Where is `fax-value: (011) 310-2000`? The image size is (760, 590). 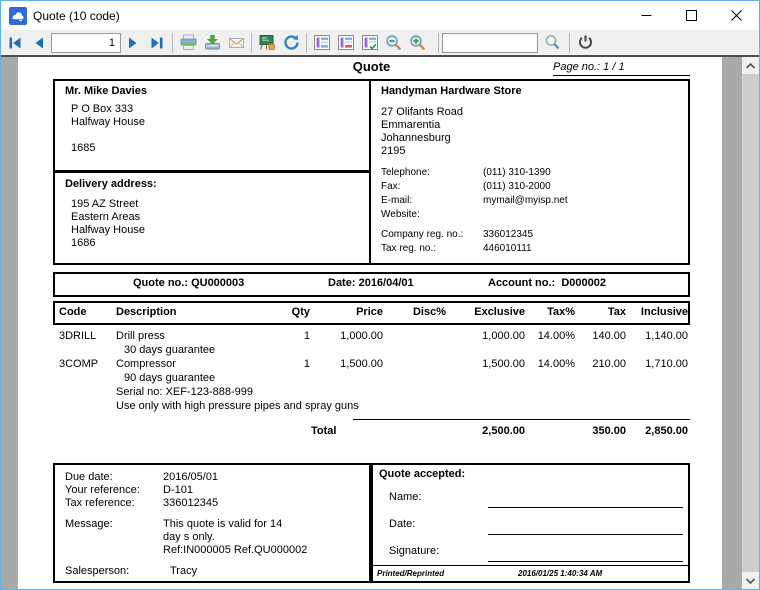
fax-value: (011) 310-2000 is located at coordinates (517, 186).